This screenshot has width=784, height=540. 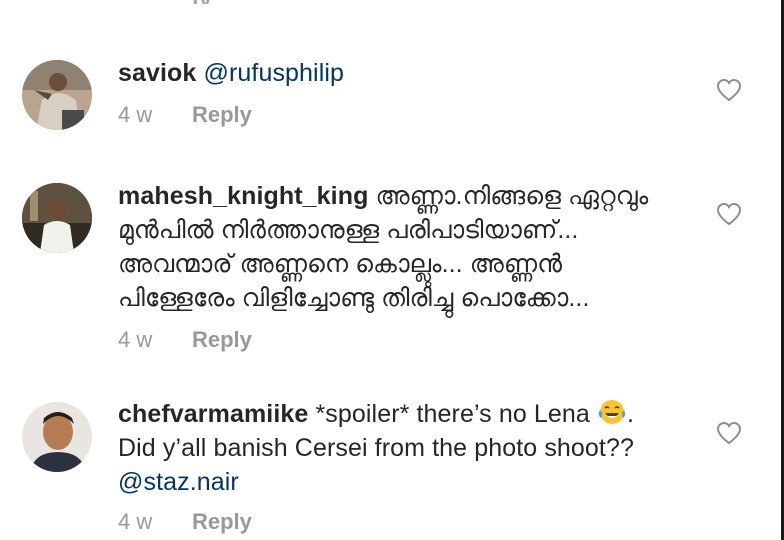 I want to click on comment-username: chefvarmamiike, so click(x=213, y=414).